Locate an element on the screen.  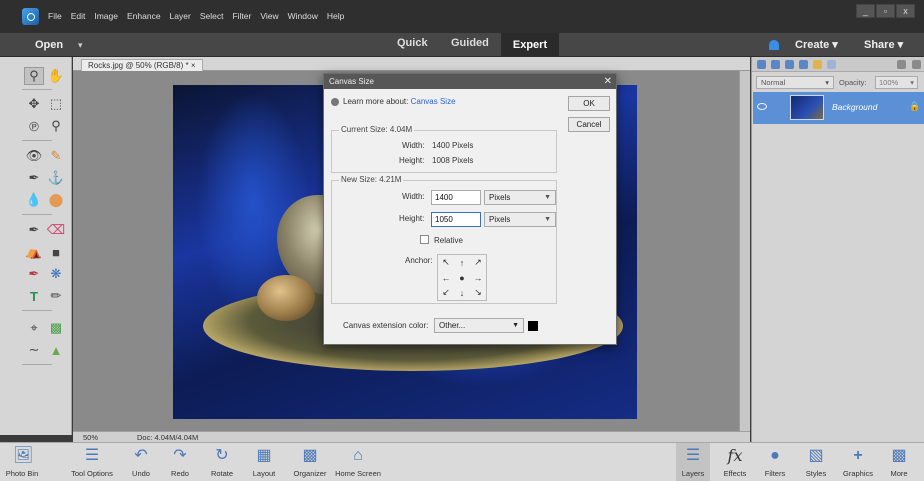
layer-mask-icon is located at coordinates (803, 64).